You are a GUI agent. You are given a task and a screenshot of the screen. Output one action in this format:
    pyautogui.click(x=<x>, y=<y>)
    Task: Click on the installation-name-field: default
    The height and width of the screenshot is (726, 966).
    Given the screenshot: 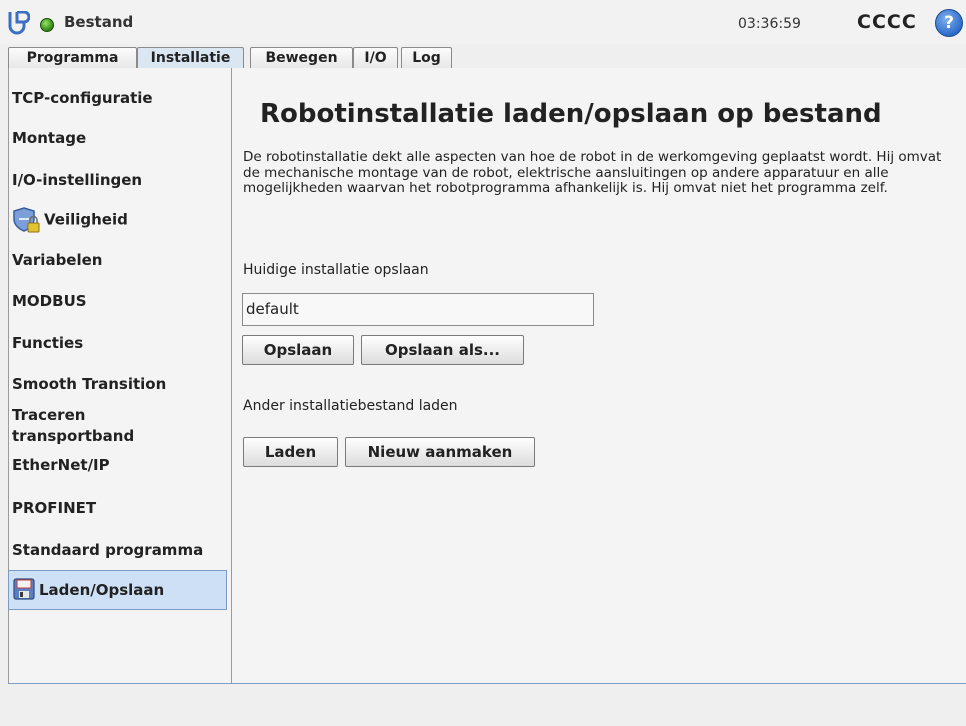 What is the action you would take?
    pyautogui.click(x=418, y=309)
    